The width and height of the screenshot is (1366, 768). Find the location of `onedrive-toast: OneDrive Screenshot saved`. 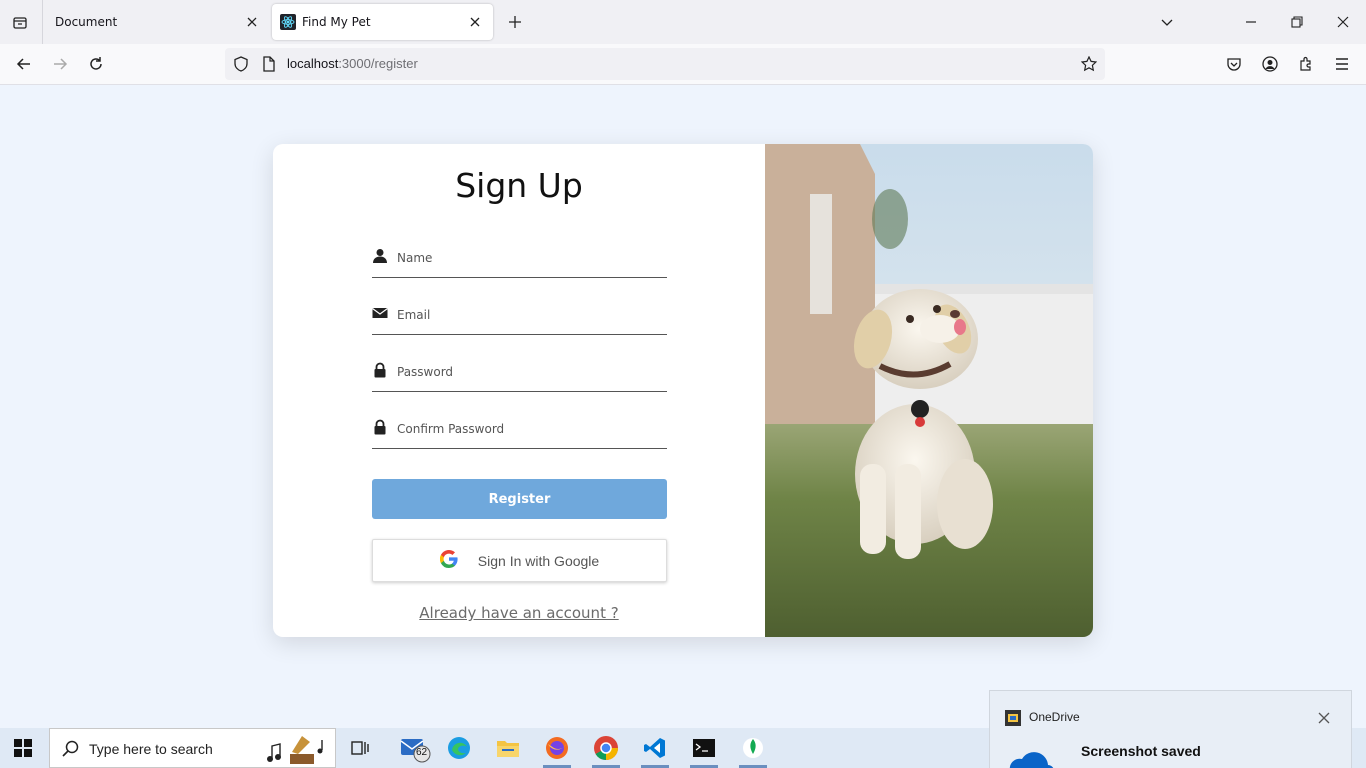

onedrive-toast: OneDrive Screenshot saved is located at coordinates (1170, 729).